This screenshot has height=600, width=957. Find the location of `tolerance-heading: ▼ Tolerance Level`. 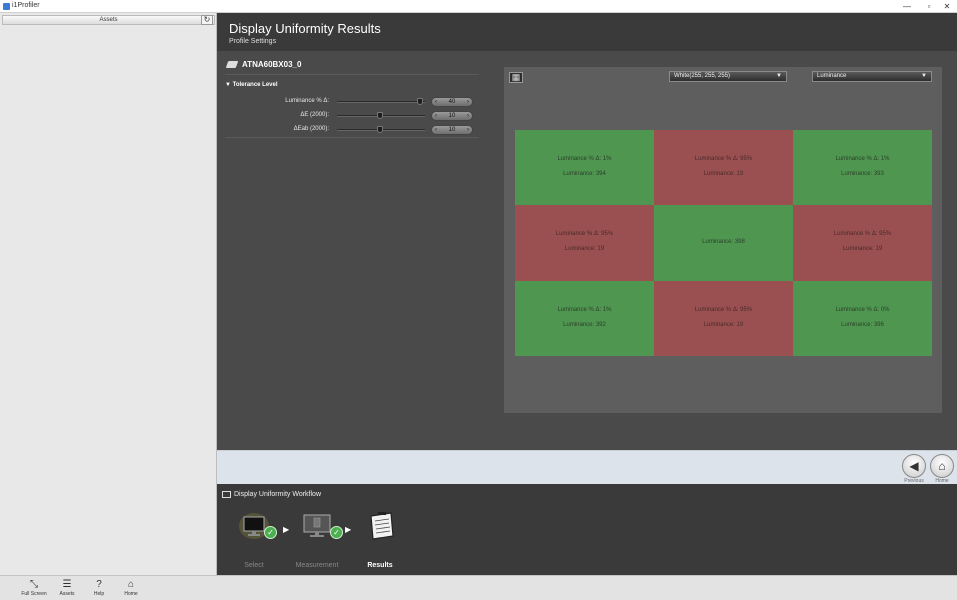

tolerance-heading: ▼ Tolerance Level is located at coordinates (251, 85).